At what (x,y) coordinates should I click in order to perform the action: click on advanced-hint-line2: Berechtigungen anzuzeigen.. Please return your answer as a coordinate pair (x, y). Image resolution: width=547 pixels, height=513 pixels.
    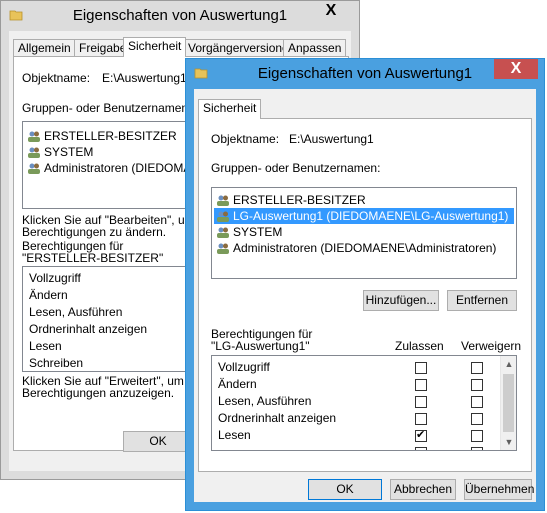
    Looking at the image, I should click on (98, 393).